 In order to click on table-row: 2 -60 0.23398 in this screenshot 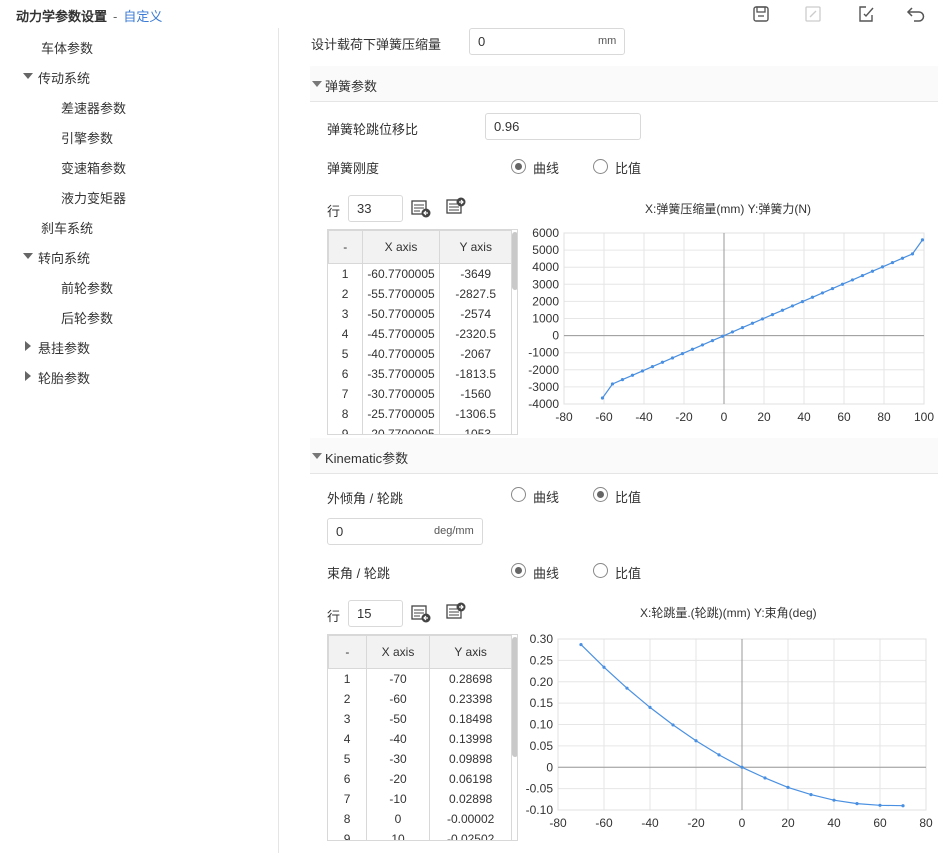, I will do `click(420, 698)`.